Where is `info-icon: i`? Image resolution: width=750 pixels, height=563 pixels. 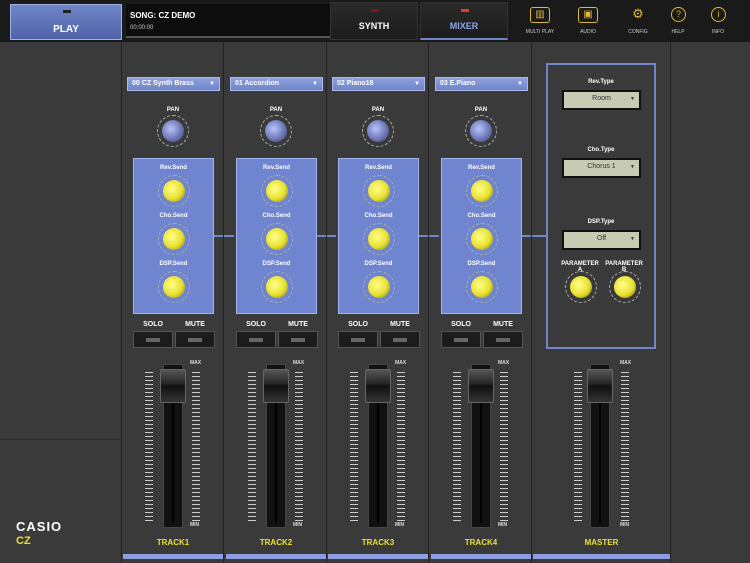 info-icon: i is located at coordinates (718, 14).